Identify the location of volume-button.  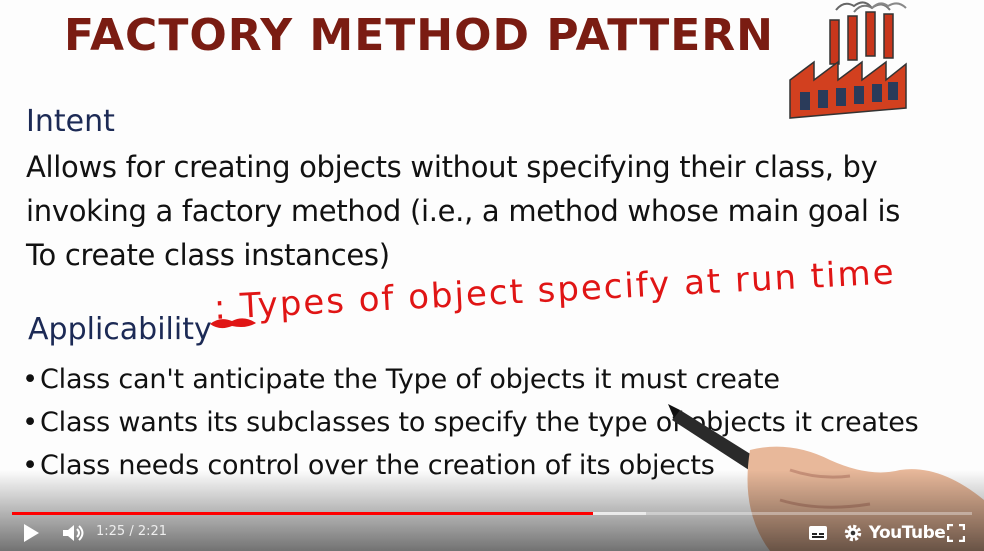
(73, 533).